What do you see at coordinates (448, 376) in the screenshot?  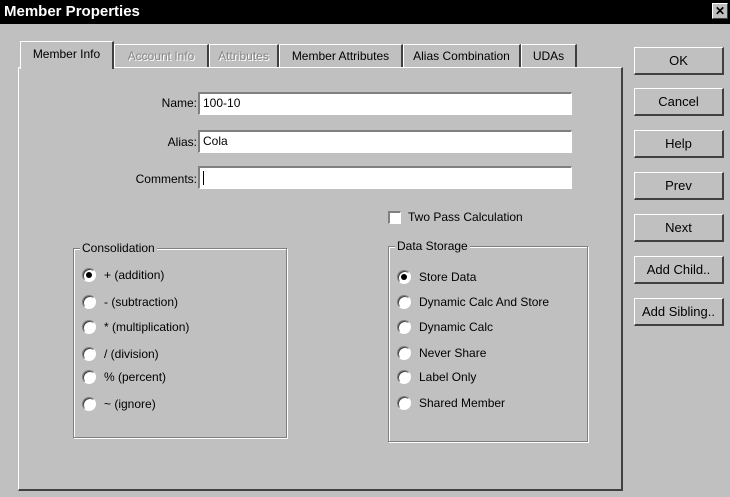 I see `radio-label: Label Only` at bounding box center [448, 376].